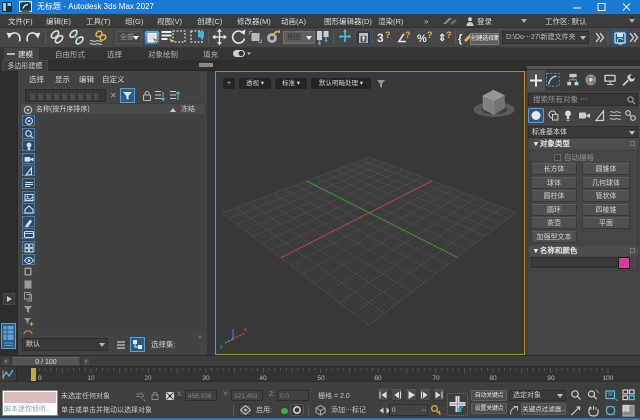 This screenshot has height=420, width=640. What do you see at coordinates (245, 330) in the screenshot?
I see `svg-text: x` at bounding box center [245, 330].